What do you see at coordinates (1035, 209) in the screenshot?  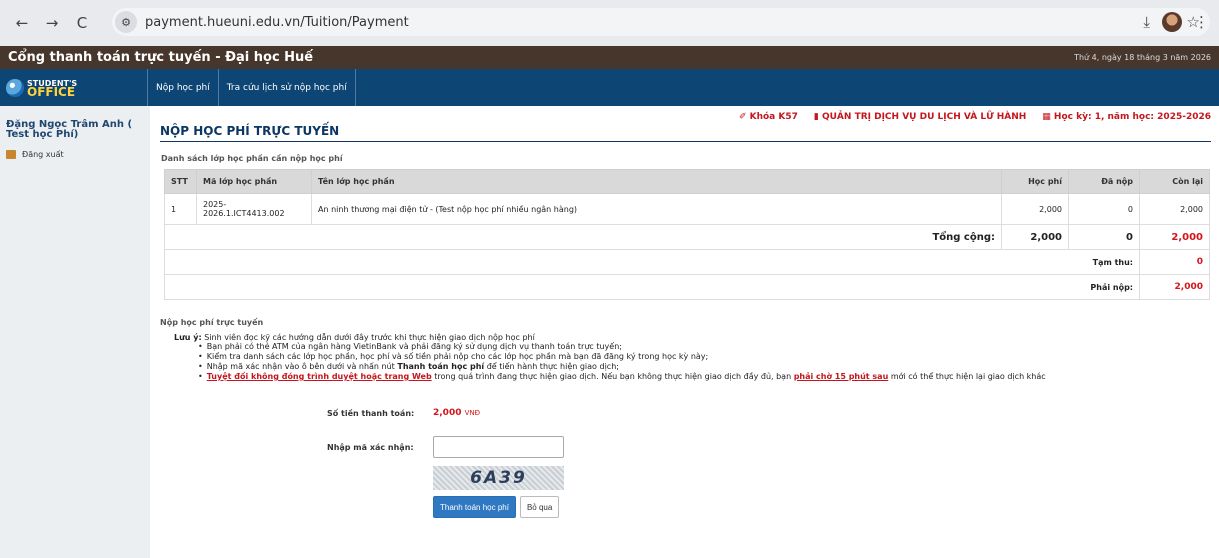 I see `cell-fee: 2,000` at bounding box center [1035, 209].